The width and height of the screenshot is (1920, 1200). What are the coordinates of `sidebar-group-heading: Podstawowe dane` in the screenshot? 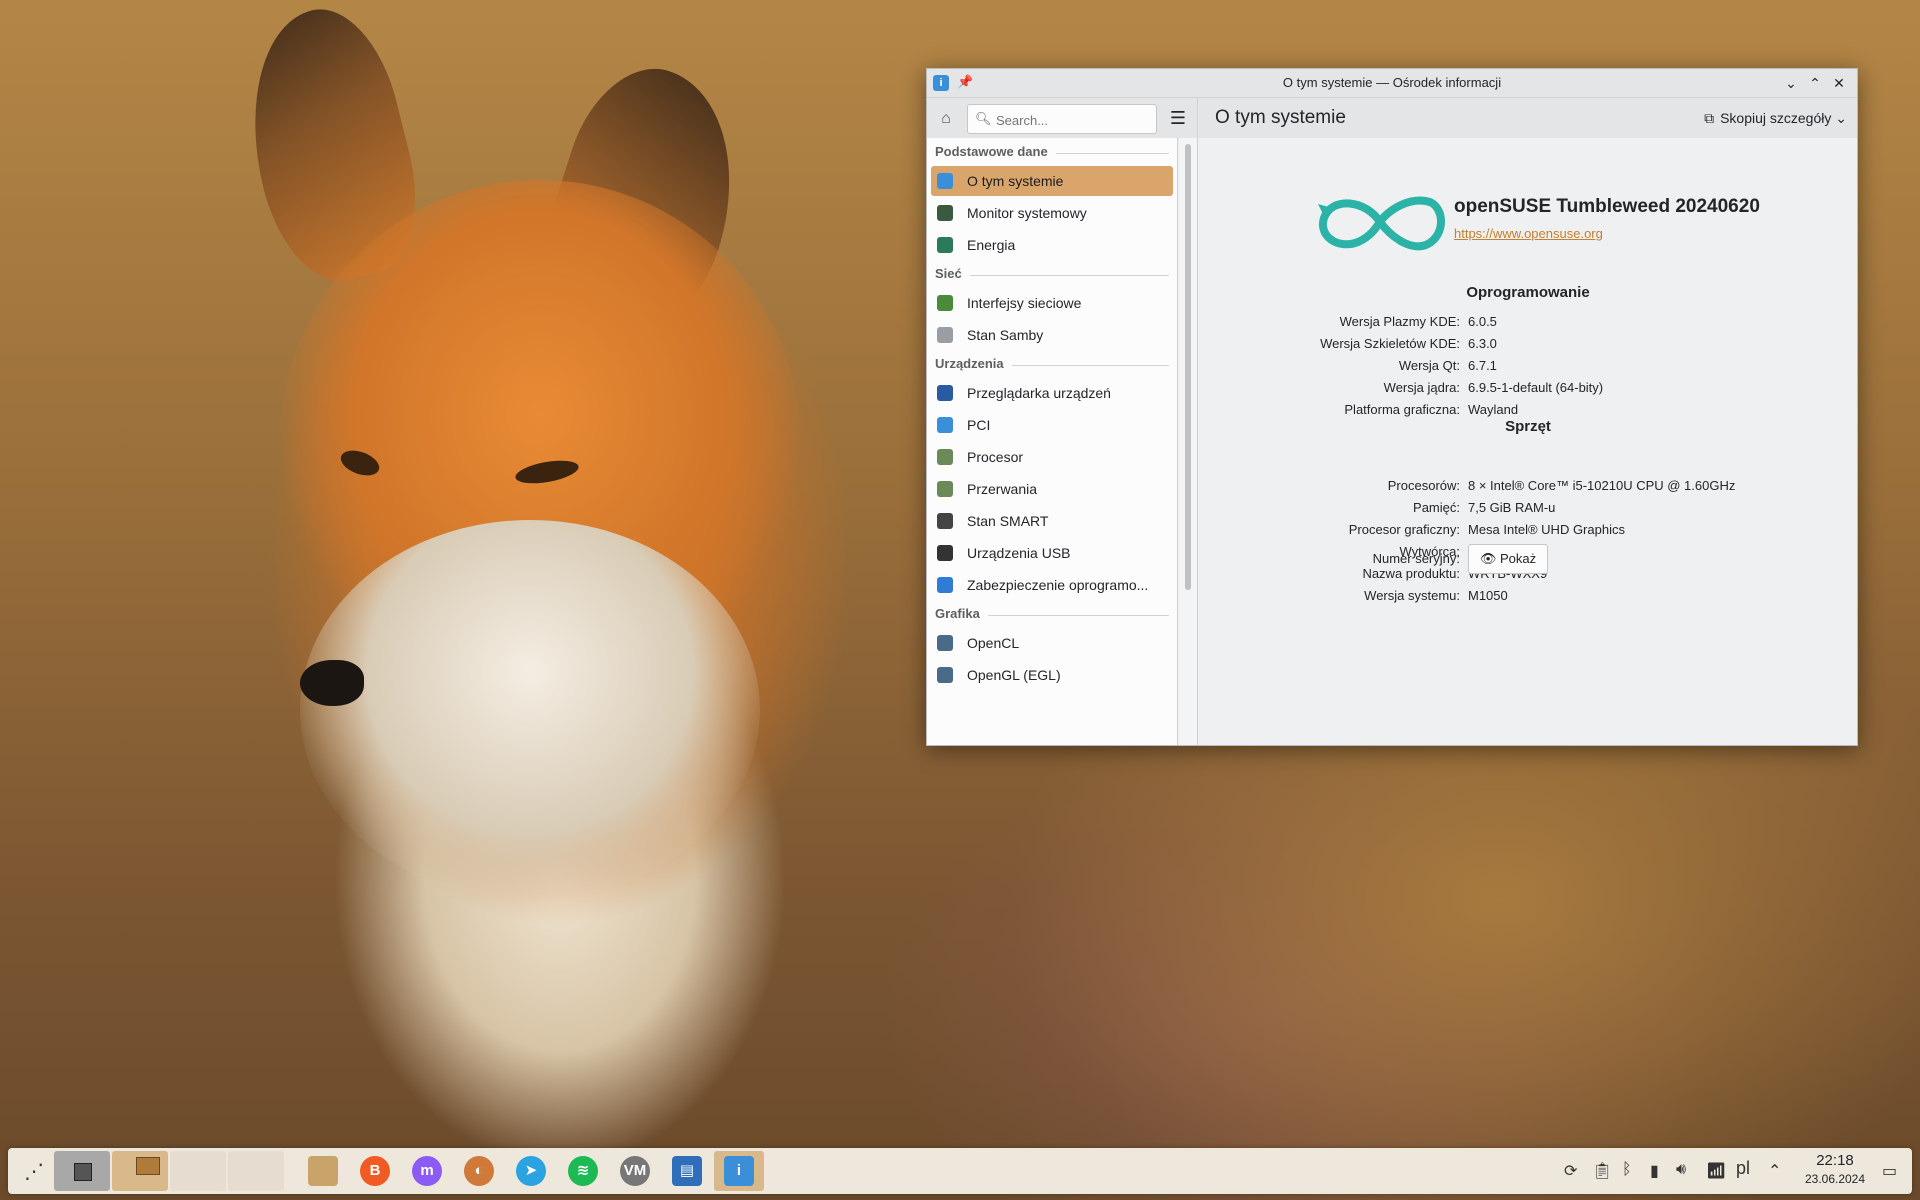 It's located at (1052, 154).